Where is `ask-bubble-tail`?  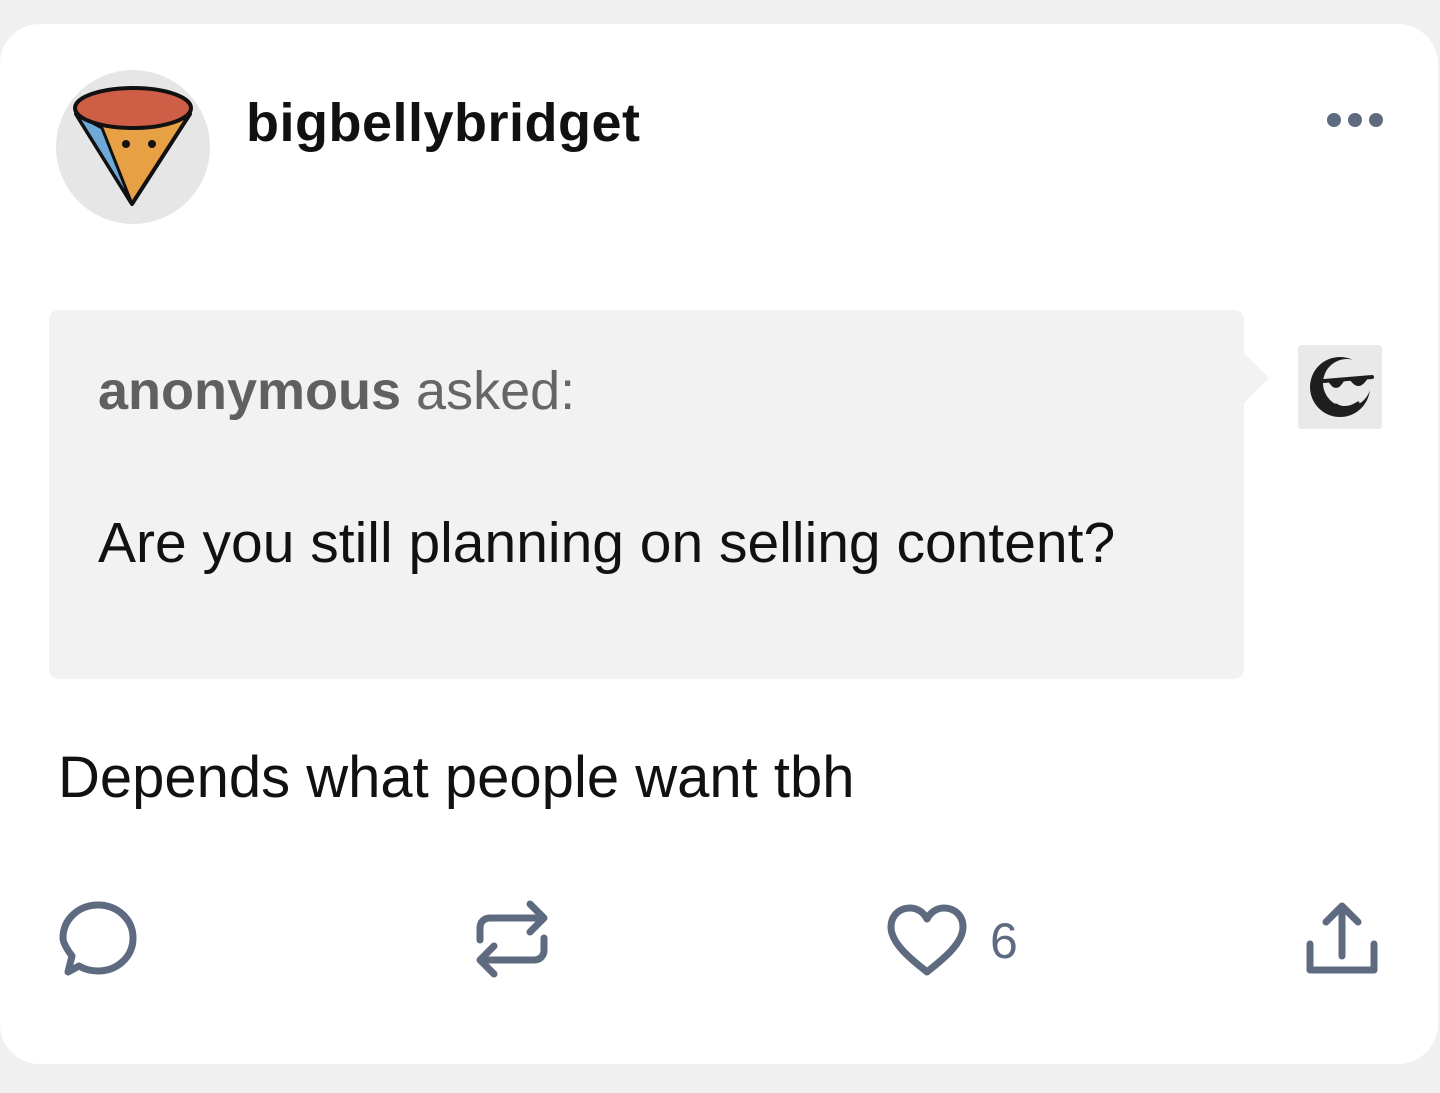 ask-bubble-tail is located at coordinates (1256, 378).